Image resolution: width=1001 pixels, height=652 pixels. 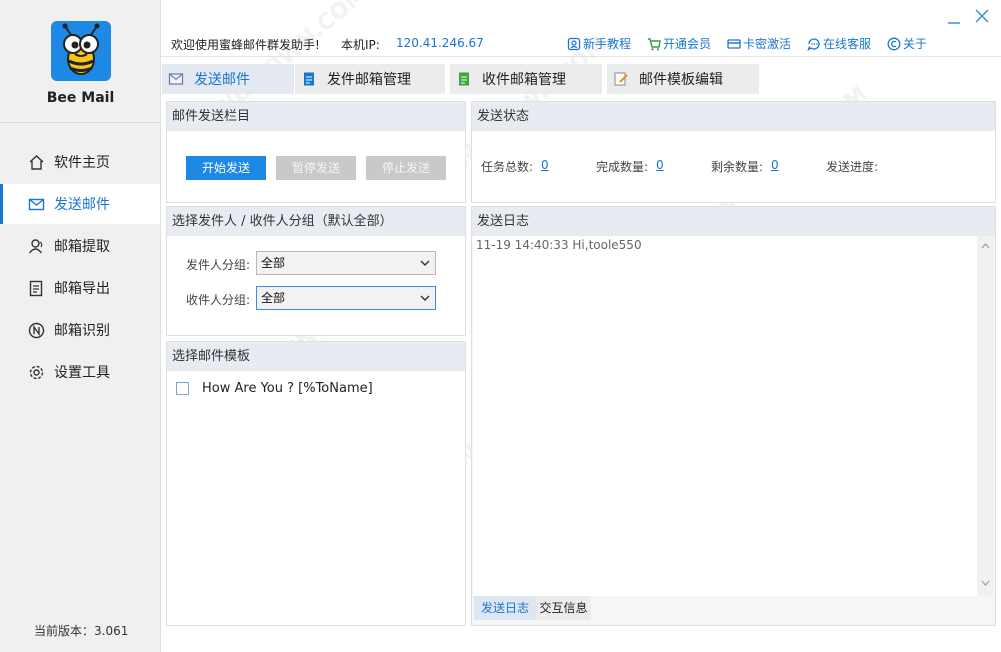 I want to click on sender-group-select: 全部, so click(x=346, y=263).